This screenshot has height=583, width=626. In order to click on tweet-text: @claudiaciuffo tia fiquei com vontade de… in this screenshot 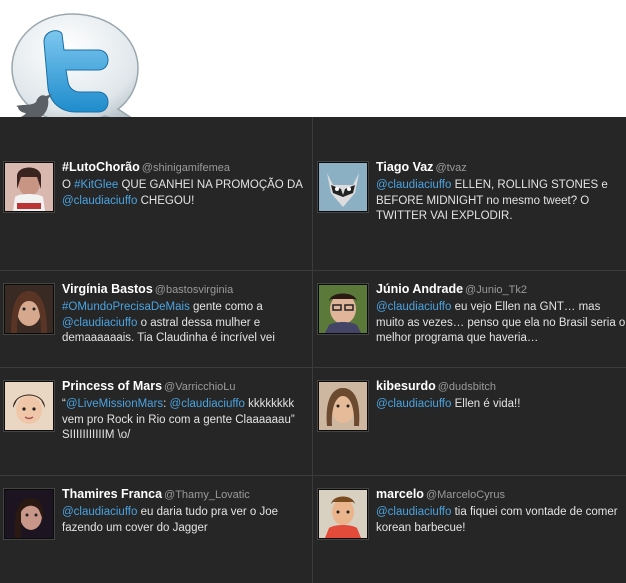, I will do `click(497, 520)`.